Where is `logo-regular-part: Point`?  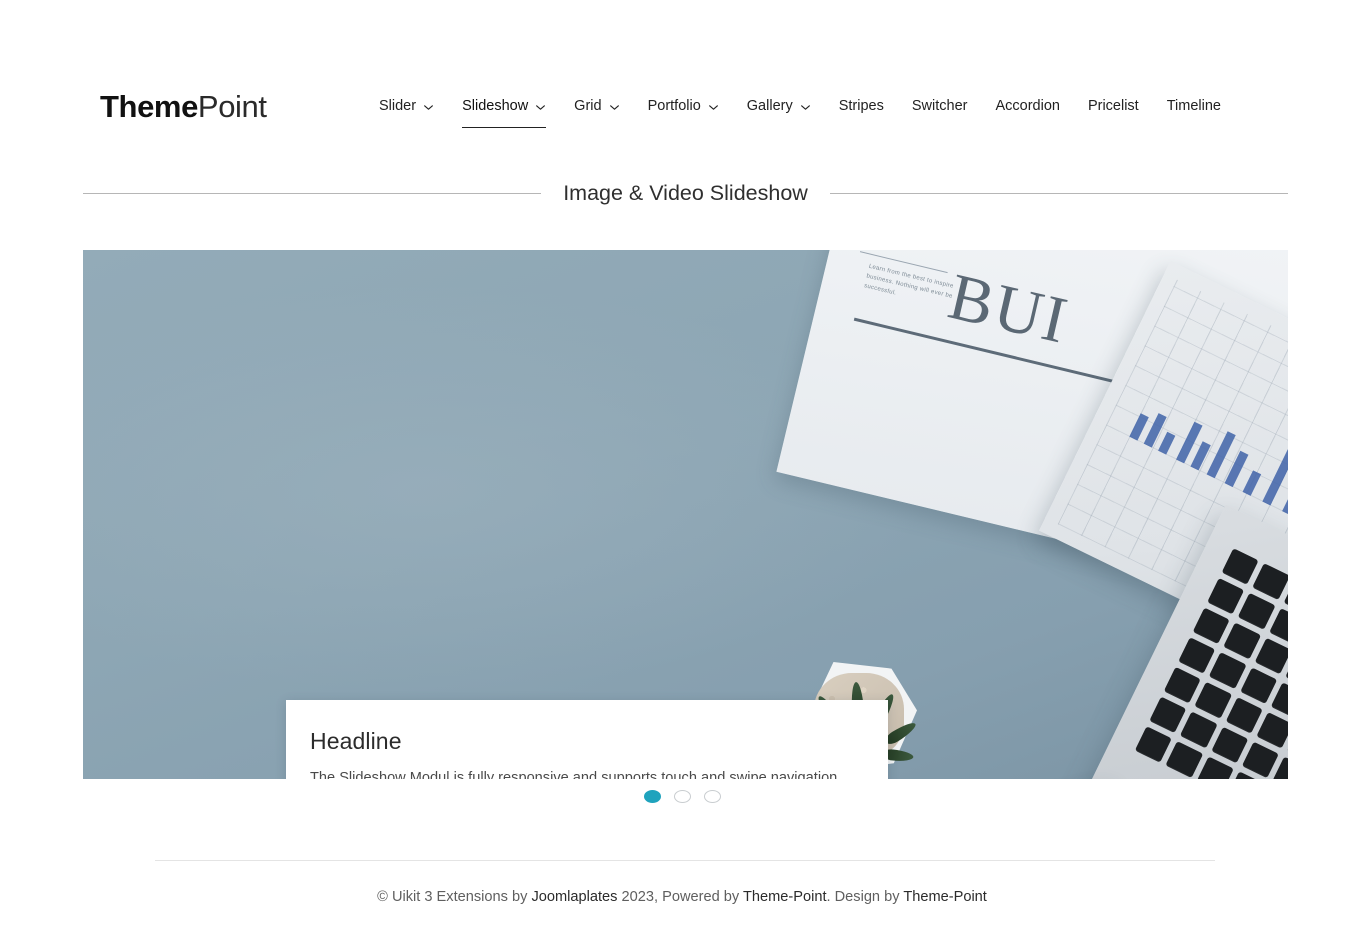 logo-regular-part: Point is located at coordinates (232, 106).